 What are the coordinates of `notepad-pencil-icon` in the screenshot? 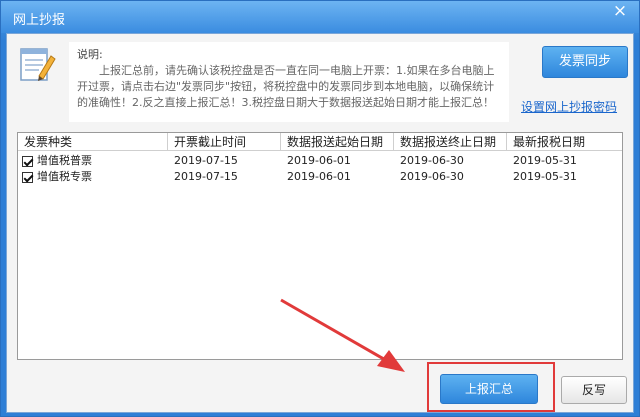 It's located at (38, 64).